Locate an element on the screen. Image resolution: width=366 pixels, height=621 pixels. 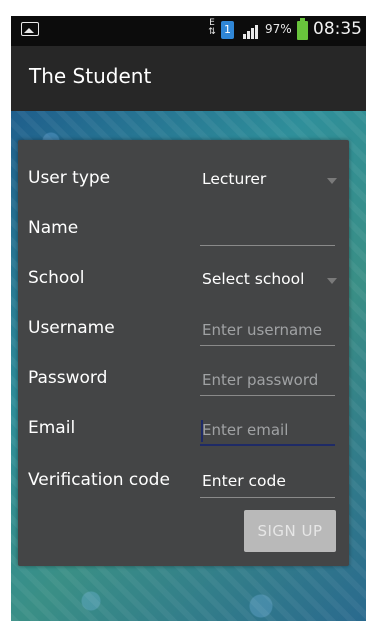
email-input: Enter email is located at coordinates (267, 433).